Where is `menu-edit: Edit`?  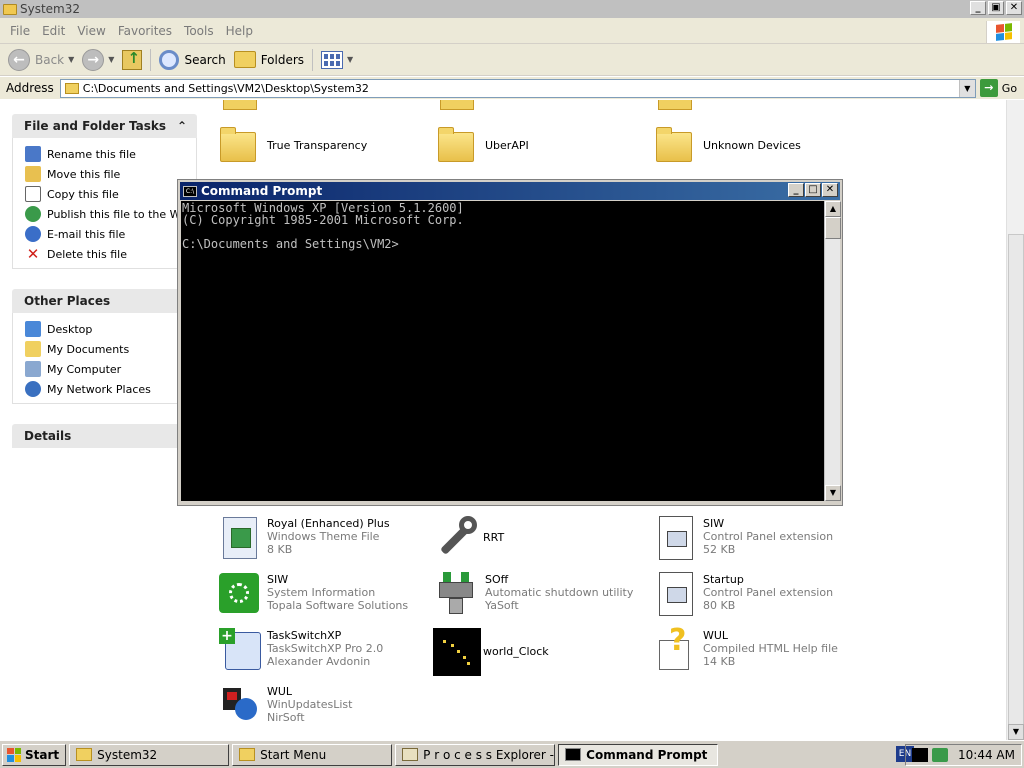
menu-edit: Edit is located at coordinates (53, 31).